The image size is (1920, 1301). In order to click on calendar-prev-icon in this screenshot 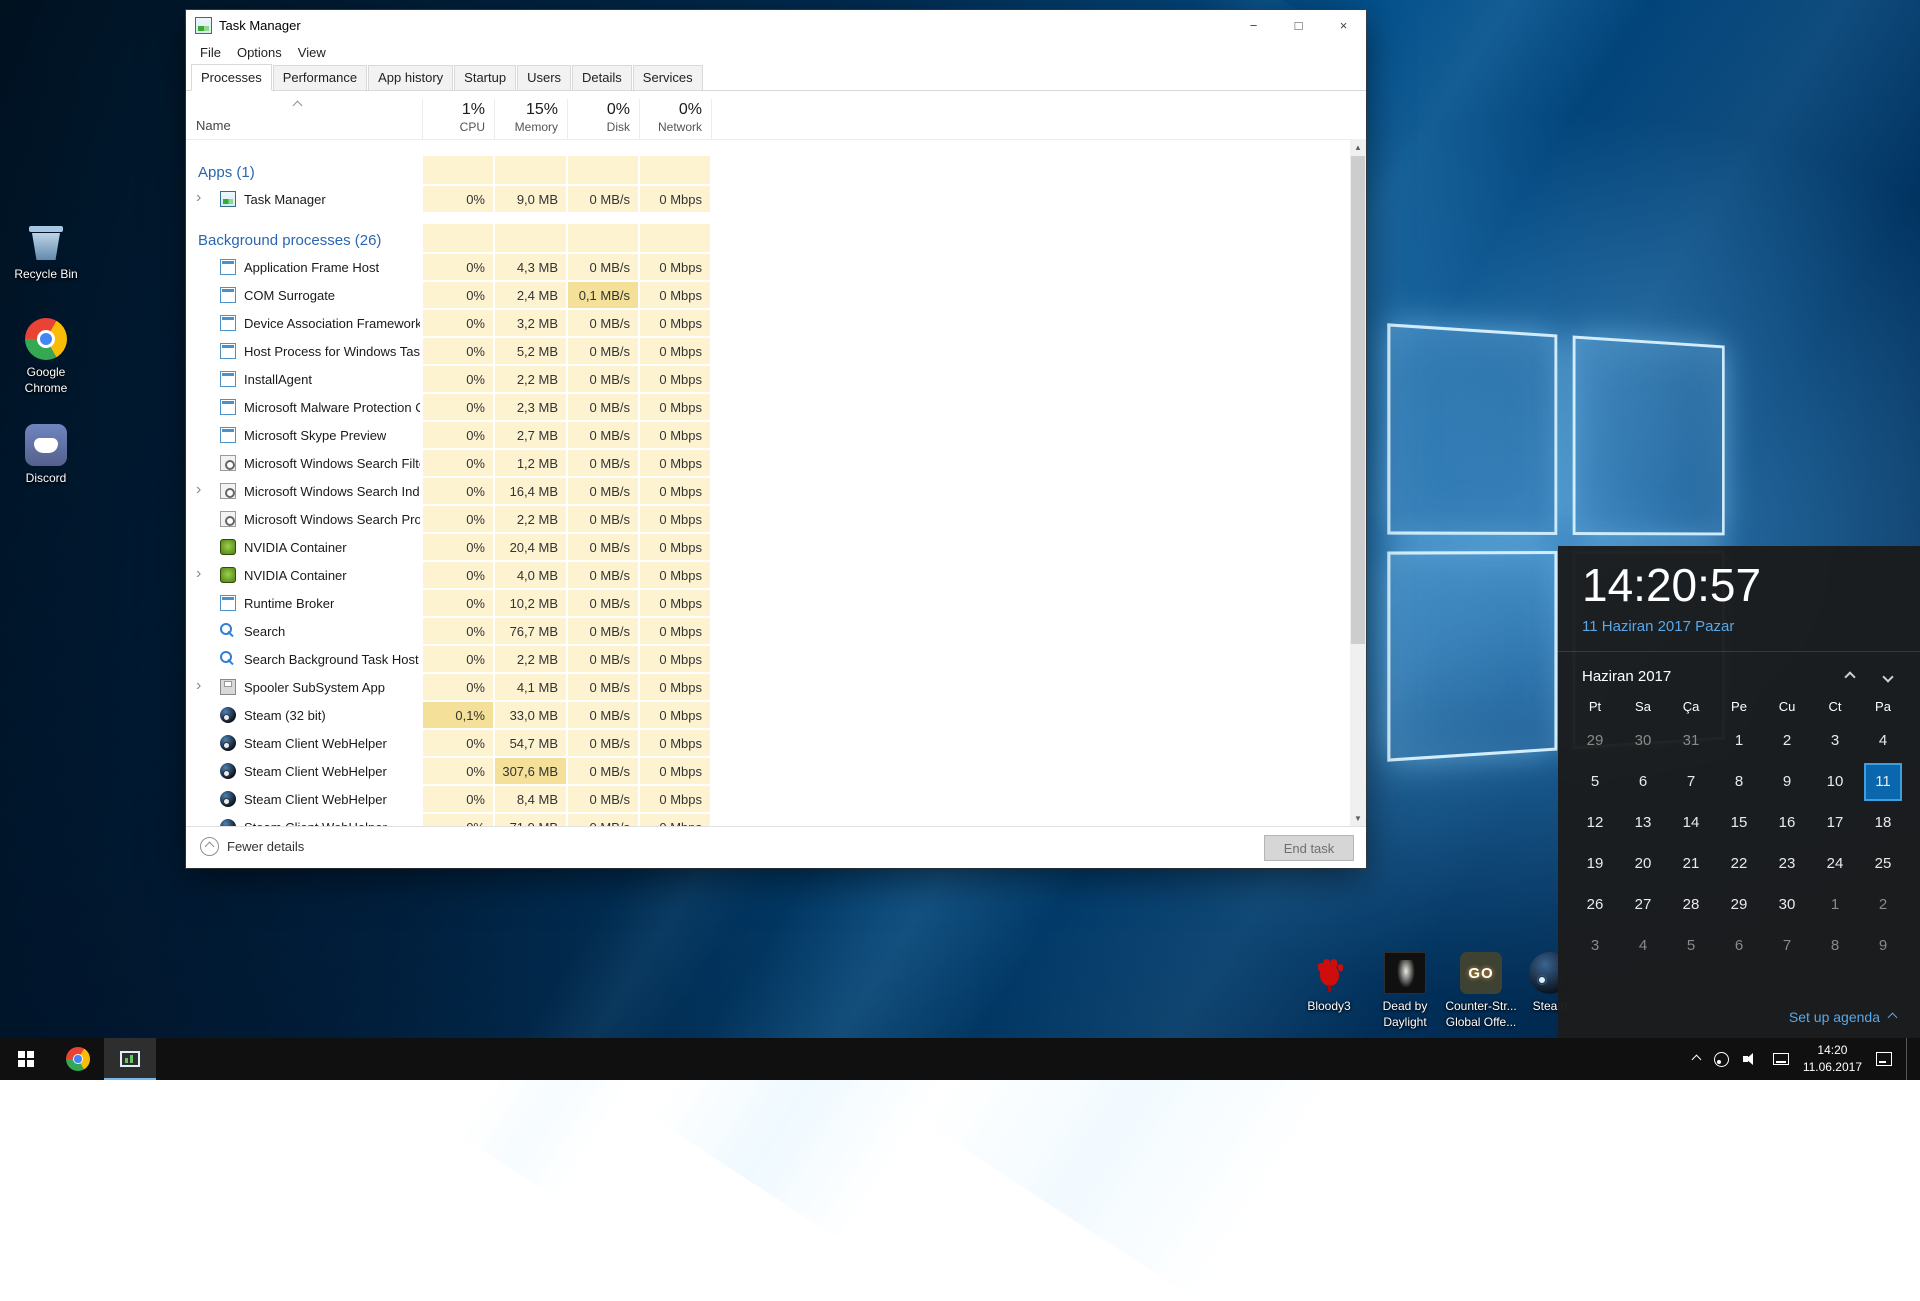, I will do `click(1850, 677)`.